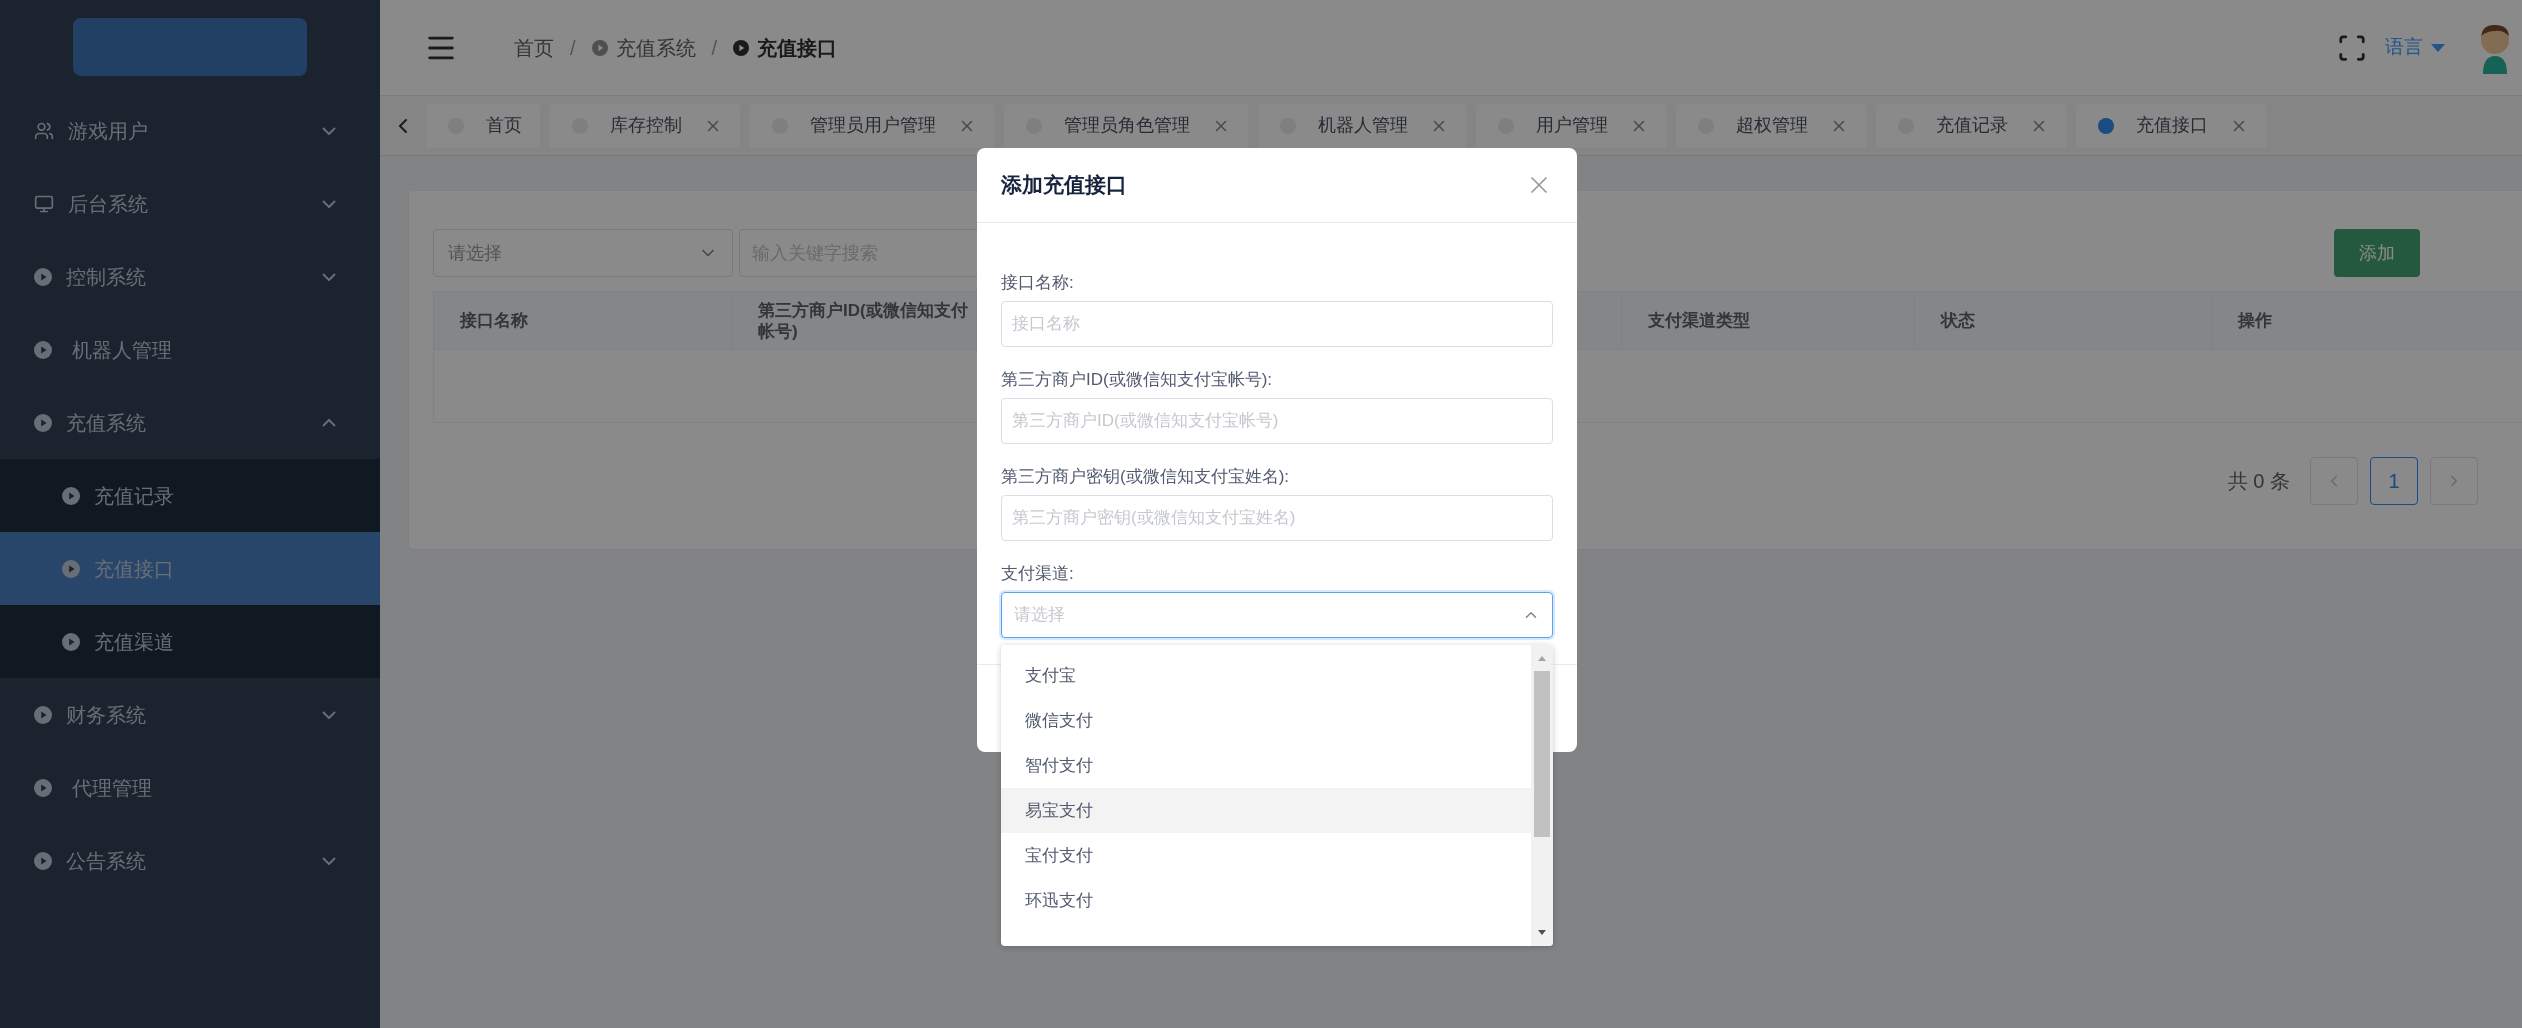  Describe the element at coordinates (2258, 481) in the screenshot. I see `total-count: 共 0 条` at that location.